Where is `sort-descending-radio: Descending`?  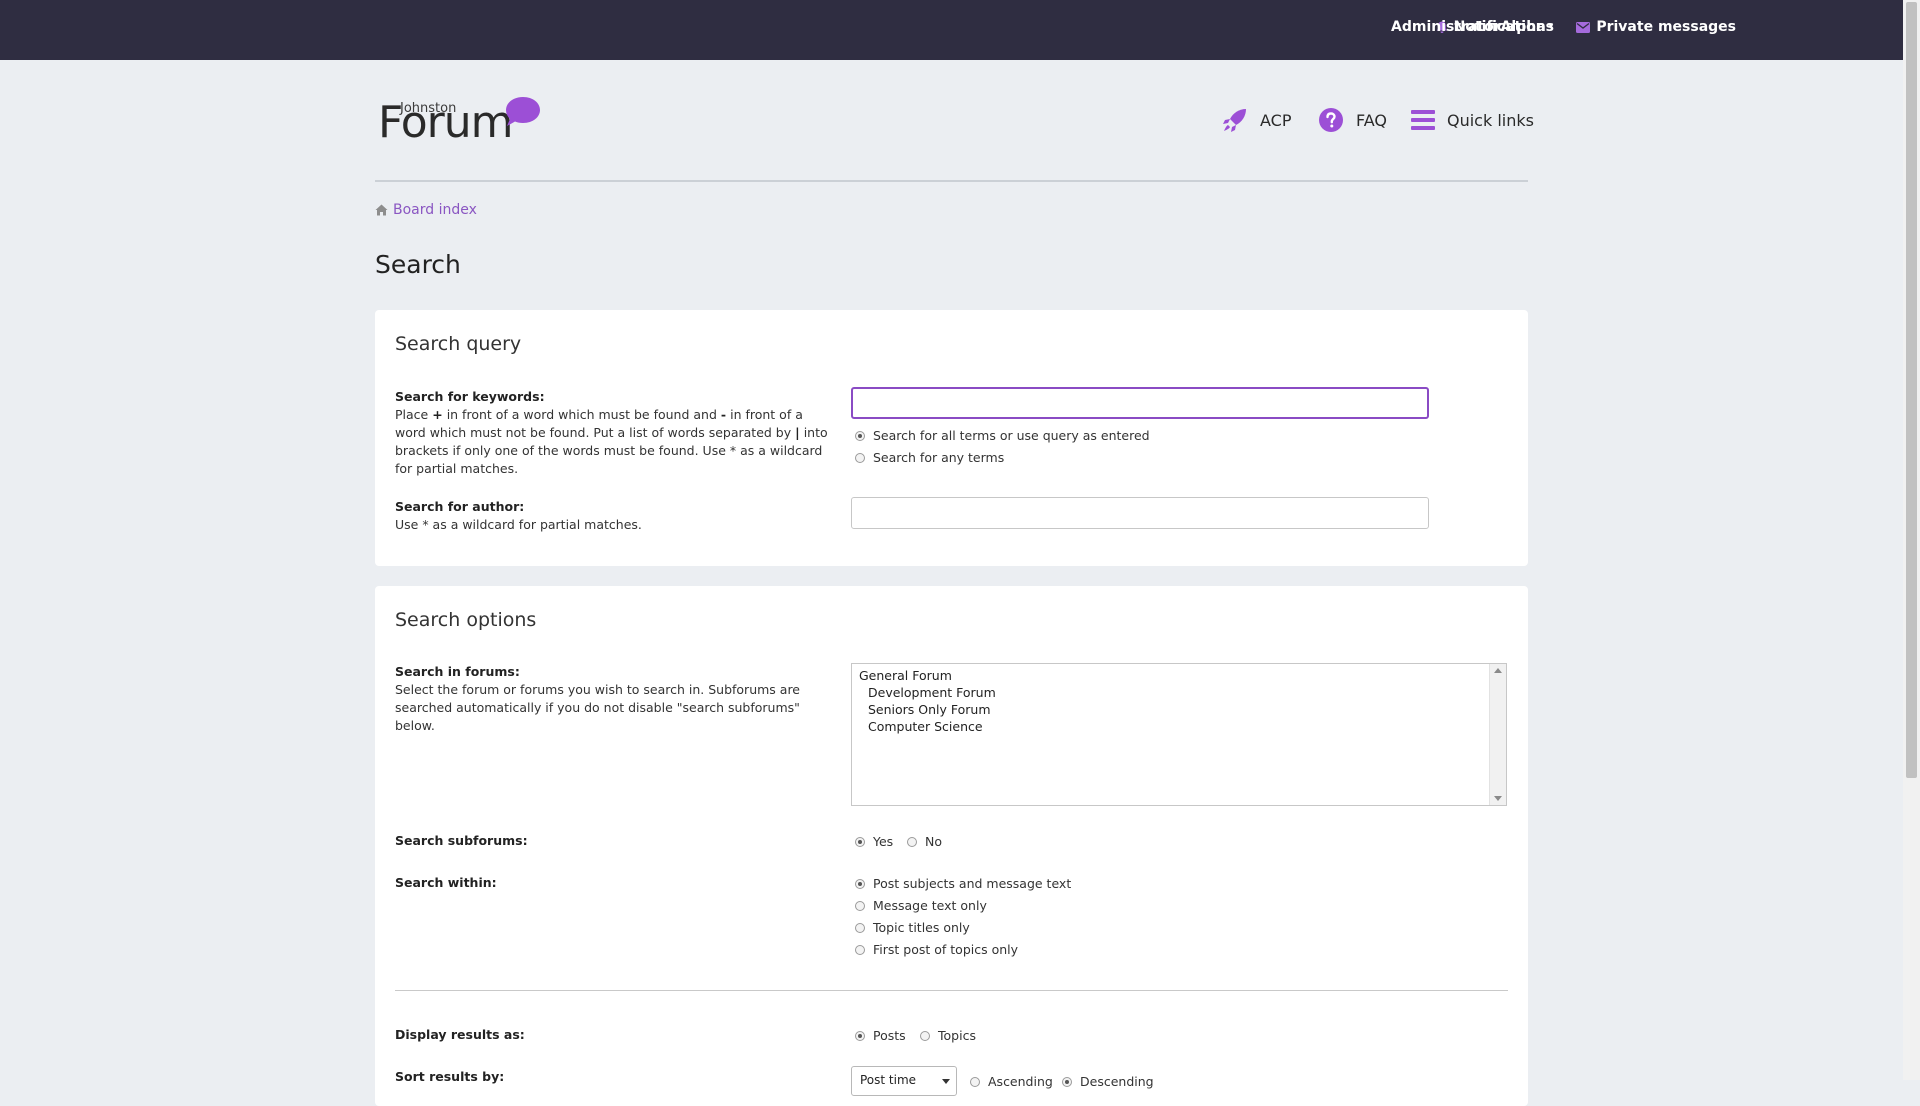 sort-descending-radio: Descending is located at coordinates (1108, 1081).